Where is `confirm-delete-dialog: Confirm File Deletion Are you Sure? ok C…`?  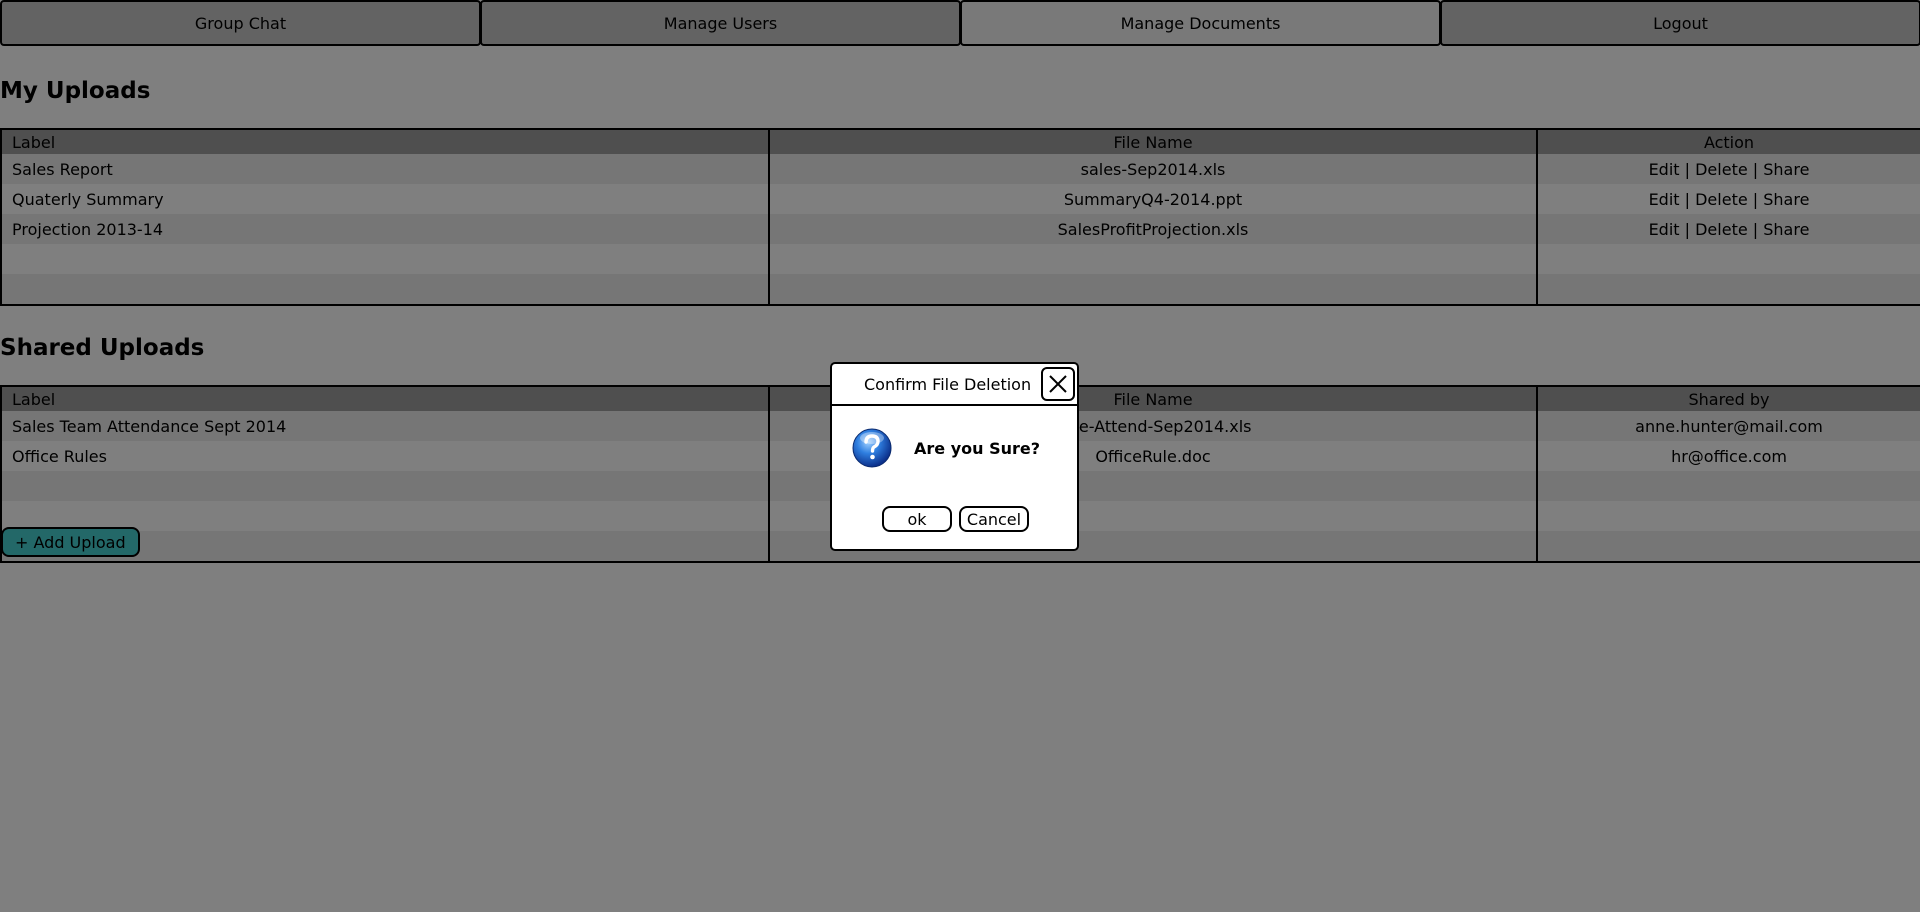
confirm-delete-dialog: Confirm File Deletion Are you Sure? ok C… is located at coordinates (954, 456).